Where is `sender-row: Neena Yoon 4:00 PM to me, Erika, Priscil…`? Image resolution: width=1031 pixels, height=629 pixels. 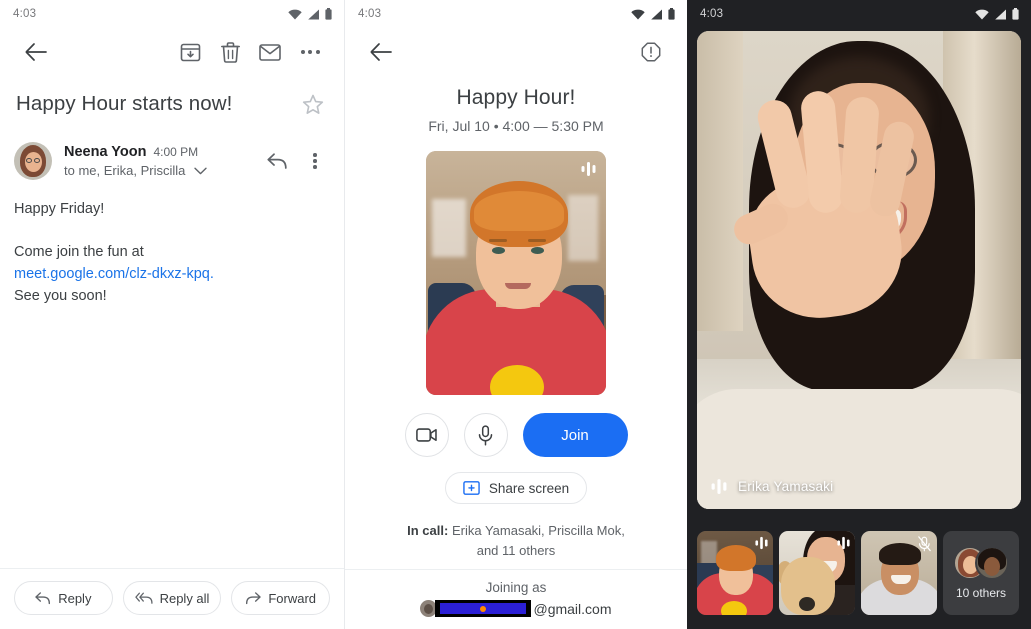 sender-row: Neena Yoon 4:00 PM to me, Erika, Priscil… is located at coordinates (172, 151).